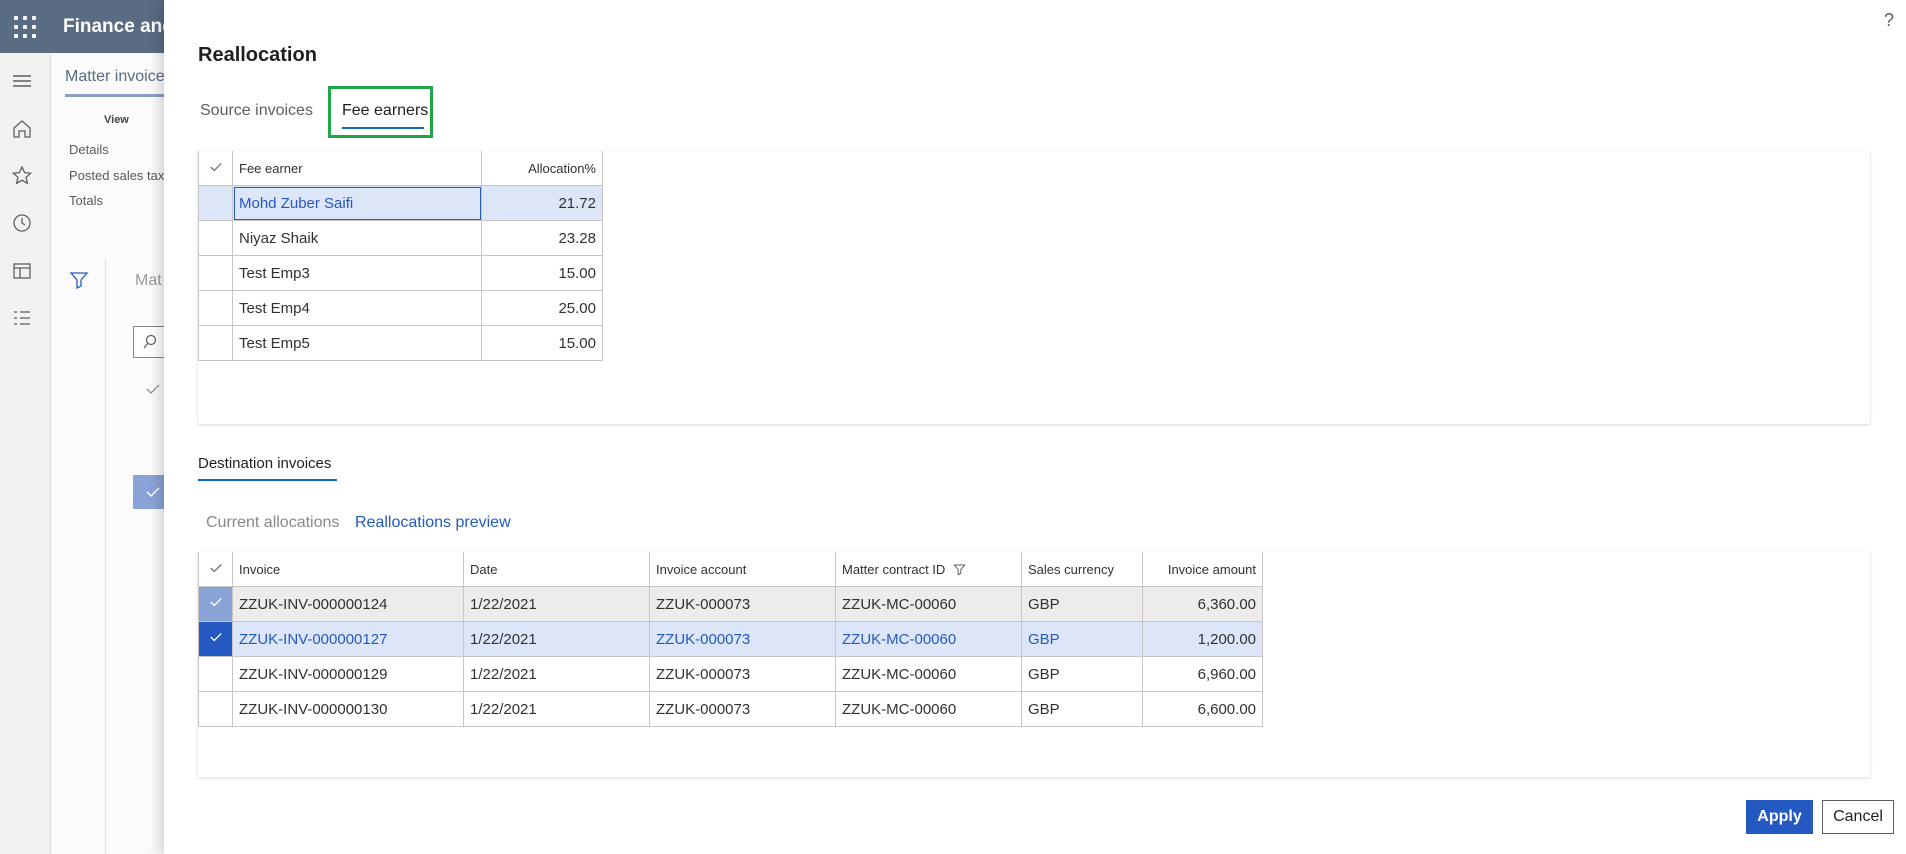 This screenshot has height=854, width=1906. I want to click on menu-details: Details, so click(89, 149).